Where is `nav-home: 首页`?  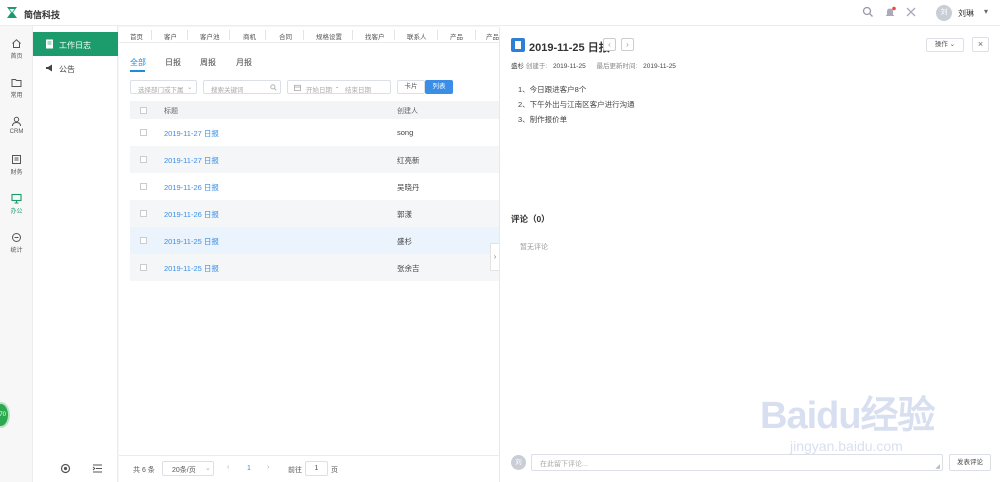
nav-home: 首页 is located at coordinates (16, 56).